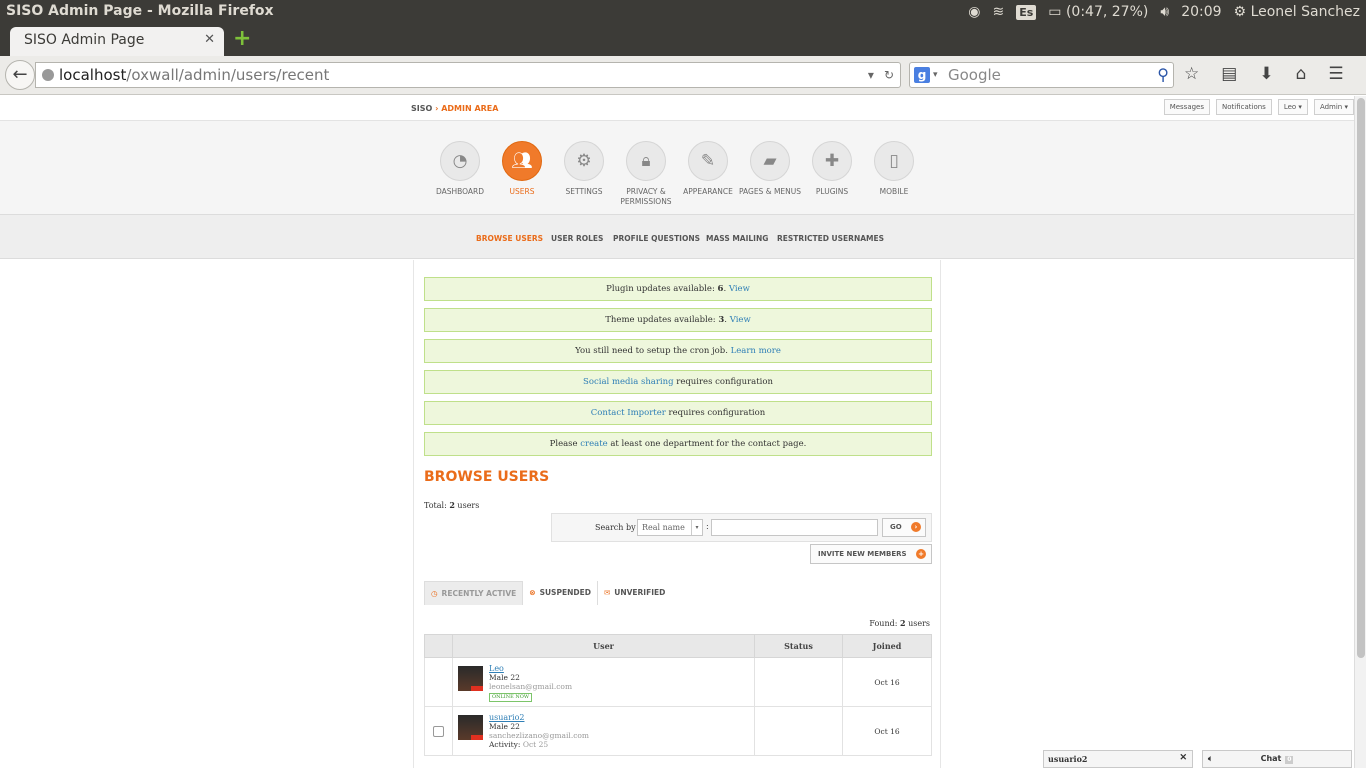 The image size is (1366, 768). Describe the element at coordinates (1210, 759) in the screenshot. I see `speaker-icon: 🔈︎` at that location.